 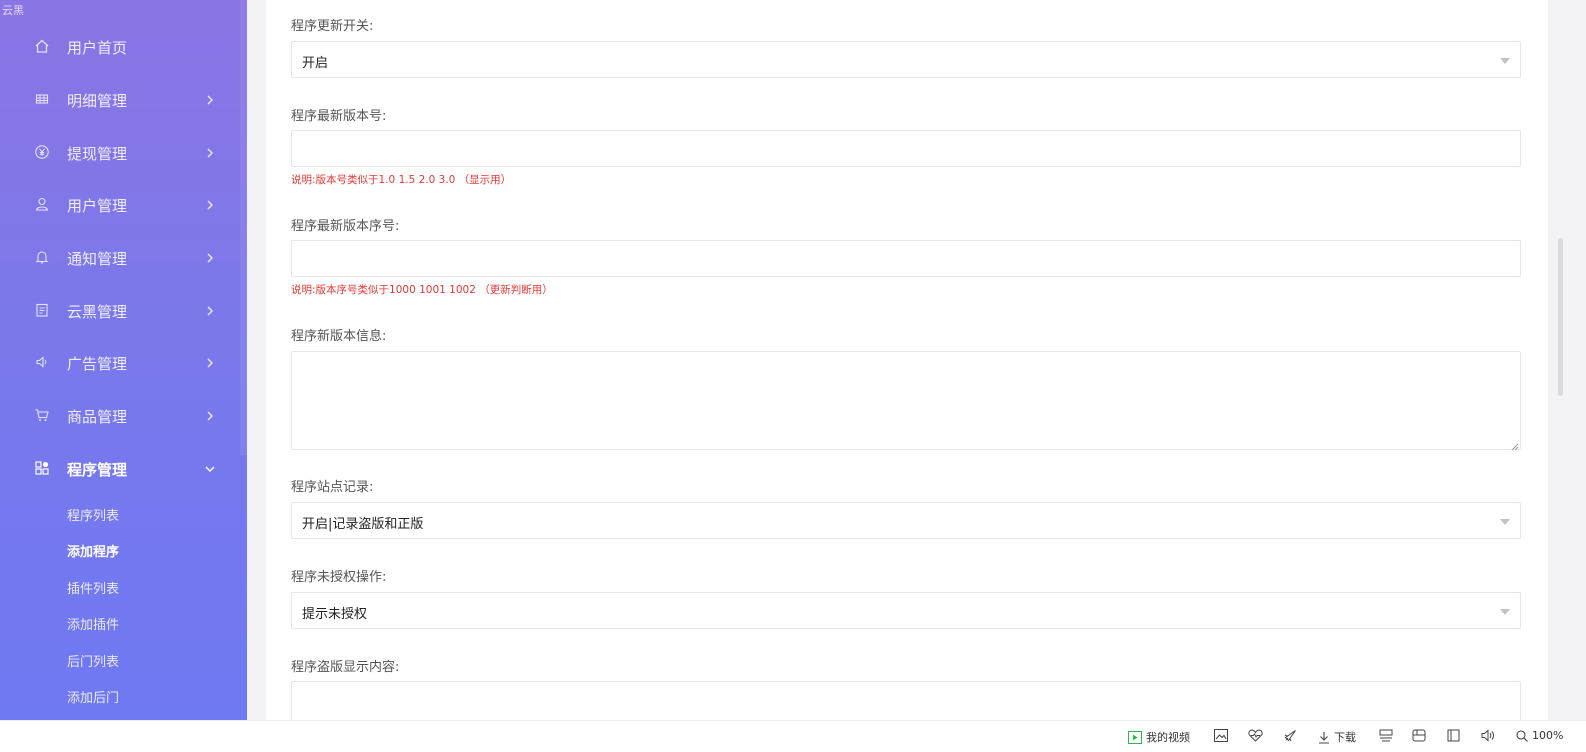 What do you see at coordinates (345, 667) in the screenshot?
I see `piracy-content-label: 程序盗版显示内容:` at bounding box center [345, 667].